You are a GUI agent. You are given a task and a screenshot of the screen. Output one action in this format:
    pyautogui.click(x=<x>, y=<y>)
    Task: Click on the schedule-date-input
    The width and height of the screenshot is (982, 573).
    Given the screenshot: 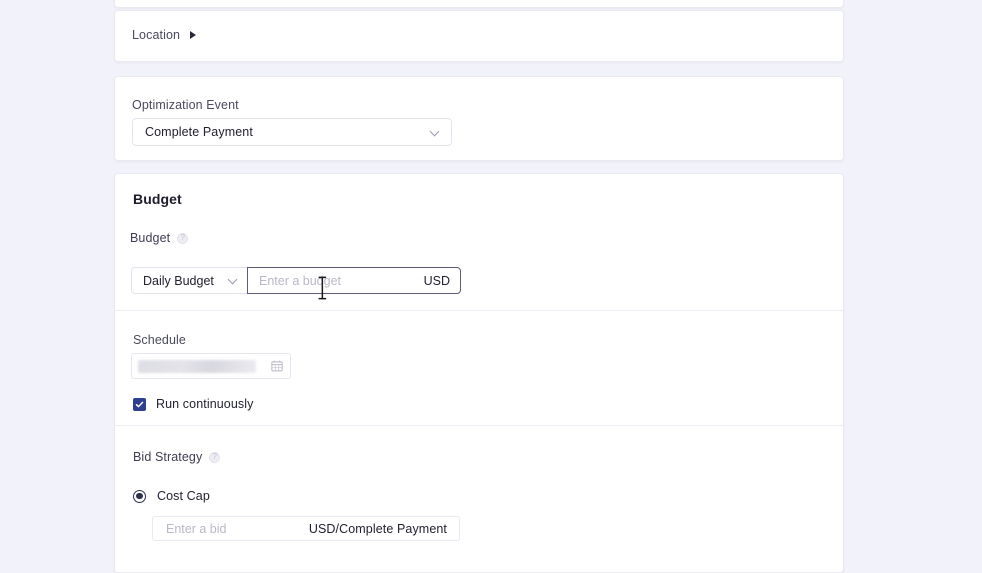 What is the action you would take?
    pyautogui.click(x=211, y=366)
    